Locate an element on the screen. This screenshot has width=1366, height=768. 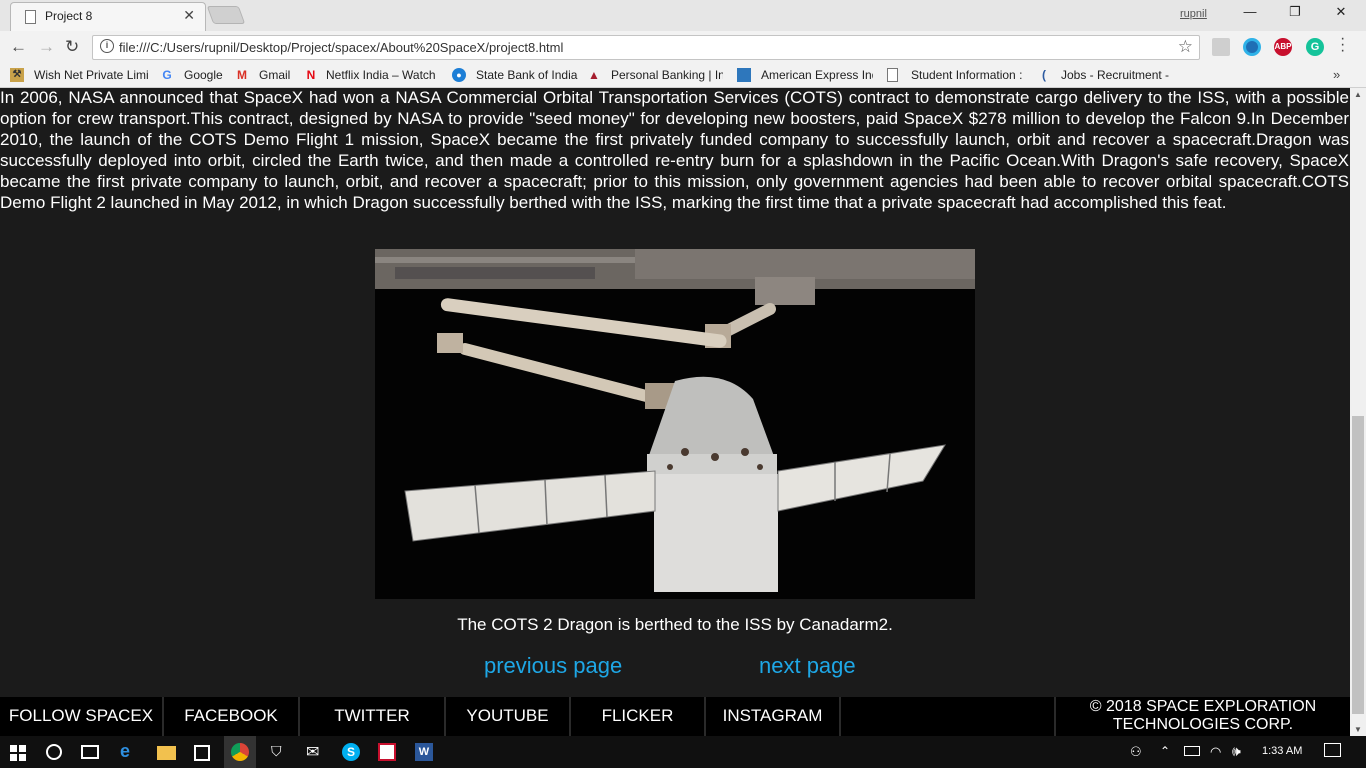
previous-page-link: previous page is located at coordinates (553, 666).